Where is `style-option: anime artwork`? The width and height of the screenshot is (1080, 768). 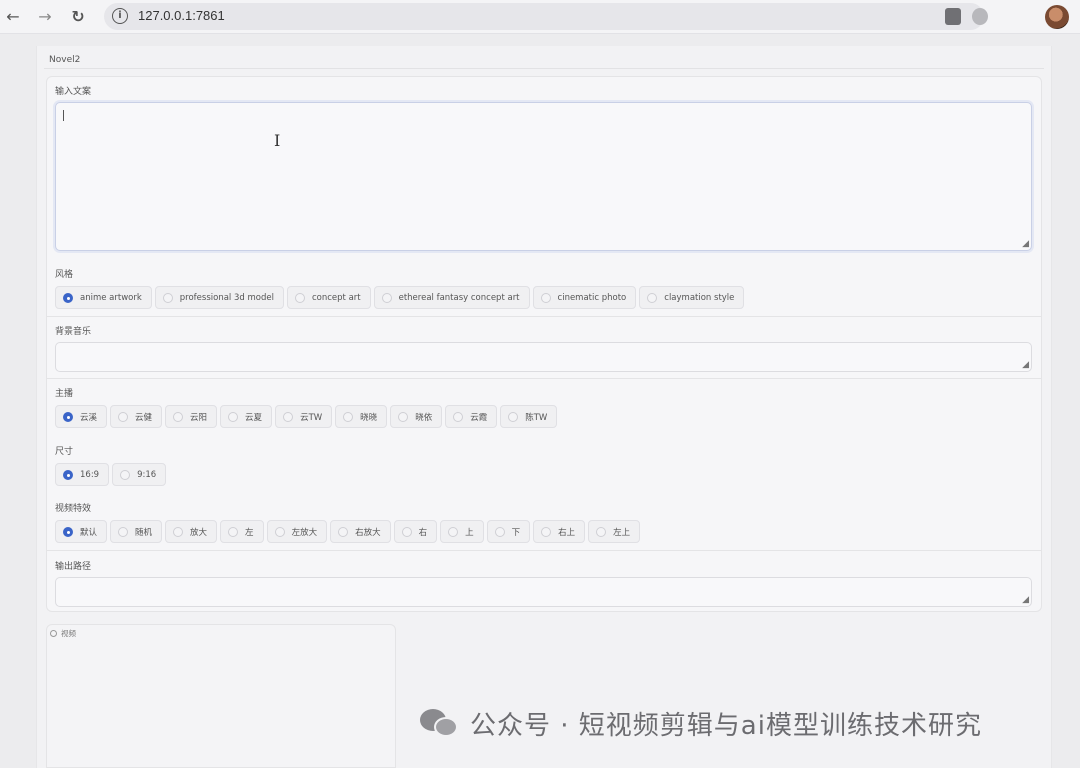
style-option: anime artwork is located at coordinates (103, 297).